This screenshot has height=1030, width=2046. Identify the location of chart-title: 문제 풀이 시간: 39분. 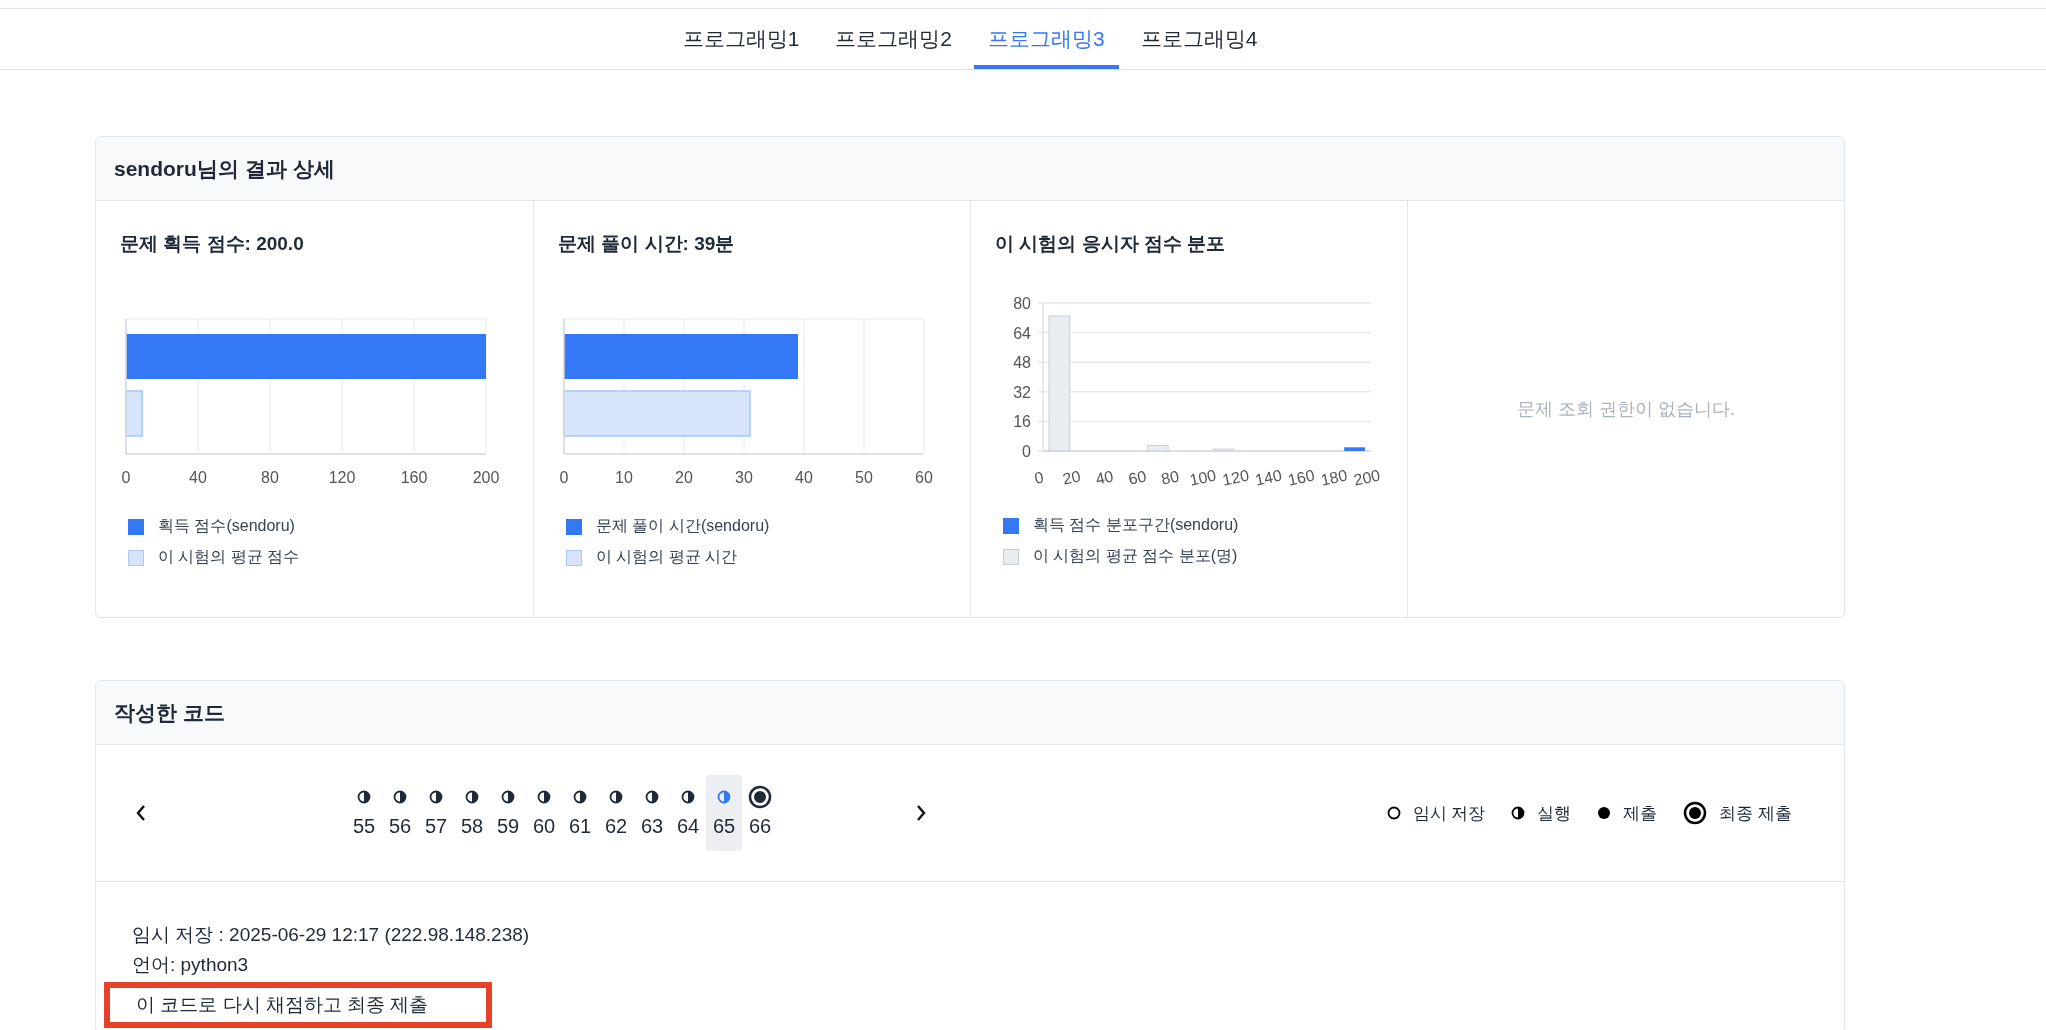
(647, 244).